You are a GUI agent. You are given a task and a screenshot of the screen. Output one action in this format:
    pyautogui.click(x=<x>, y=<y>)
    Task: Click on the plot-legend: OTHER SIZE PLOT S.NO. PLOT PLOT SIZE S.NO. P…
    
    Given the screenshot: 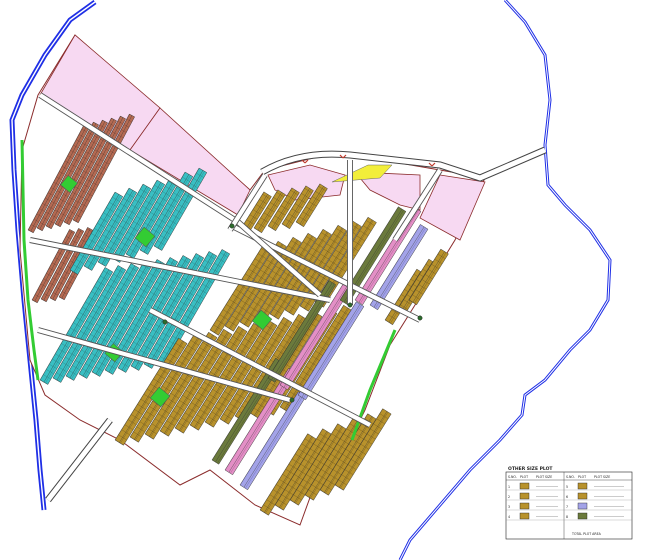 What is the action you would take?
    pyautogui.click(x=569, y=503)
    